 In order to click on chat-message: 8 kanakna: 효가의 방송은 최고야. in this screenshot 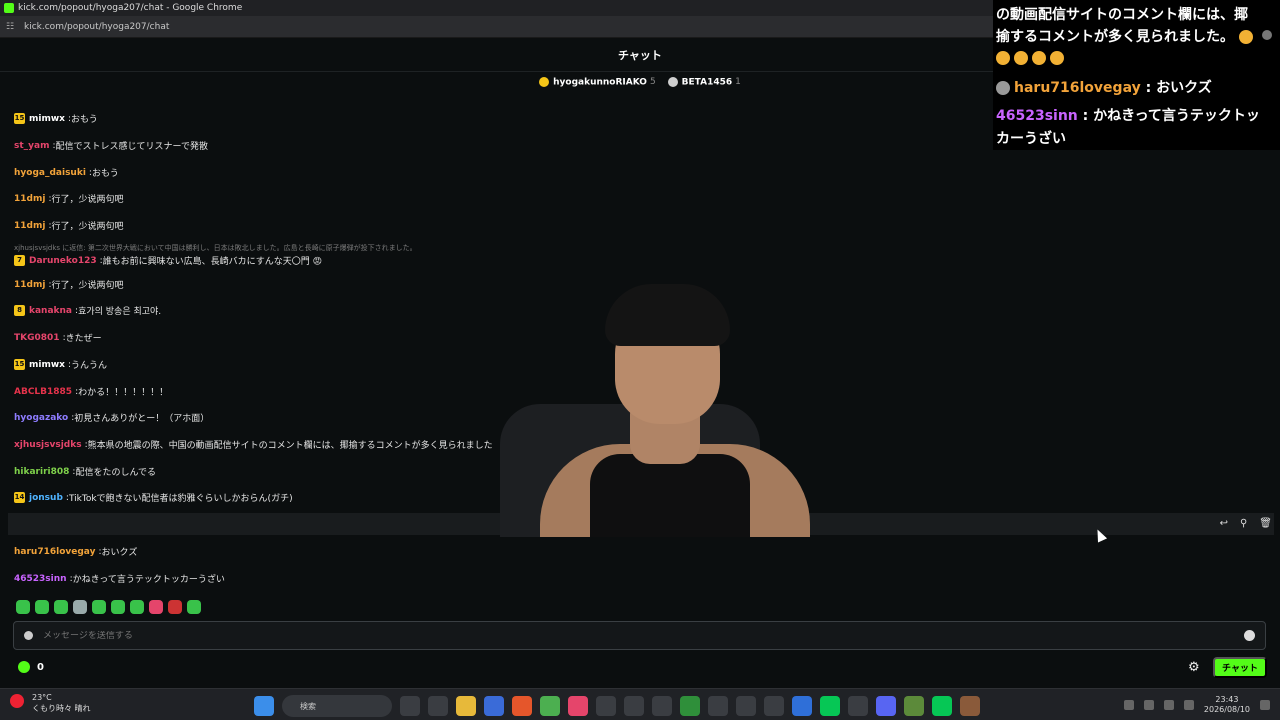, I will do `click(87, 310)`.